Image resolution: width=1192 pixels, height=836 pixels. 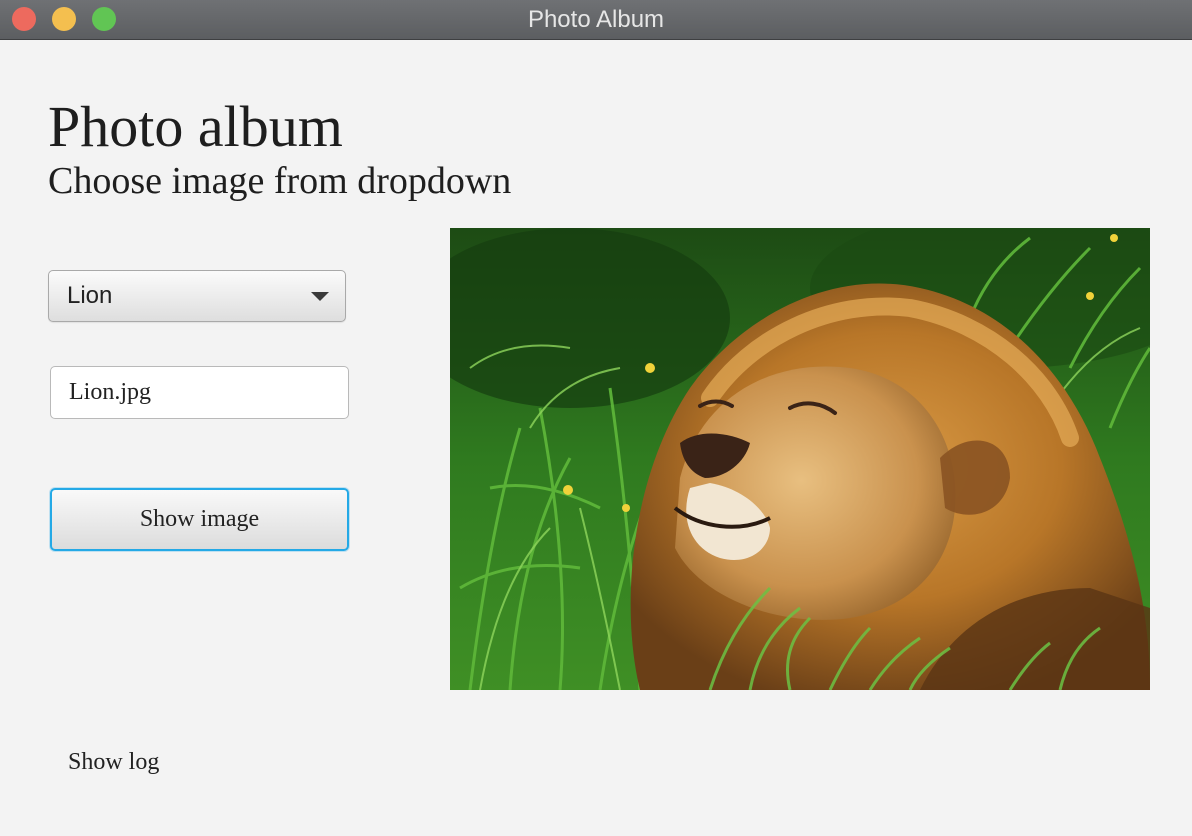 I want to click on image-select-value: Lion, so click(x=90, y=295).